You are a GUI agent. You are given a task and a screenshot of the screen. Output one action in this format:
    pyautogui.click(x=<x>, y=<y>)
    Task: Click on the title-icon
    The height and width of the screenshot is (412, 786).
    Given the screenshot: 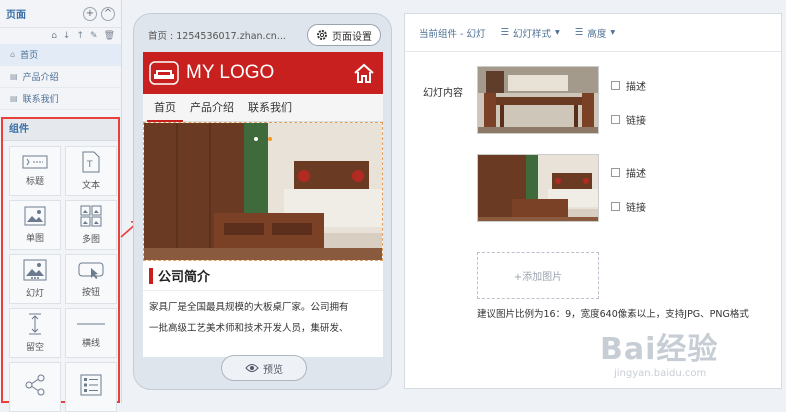 What is the action you would take?
    pyautogui.click(x=35, y=162)
    